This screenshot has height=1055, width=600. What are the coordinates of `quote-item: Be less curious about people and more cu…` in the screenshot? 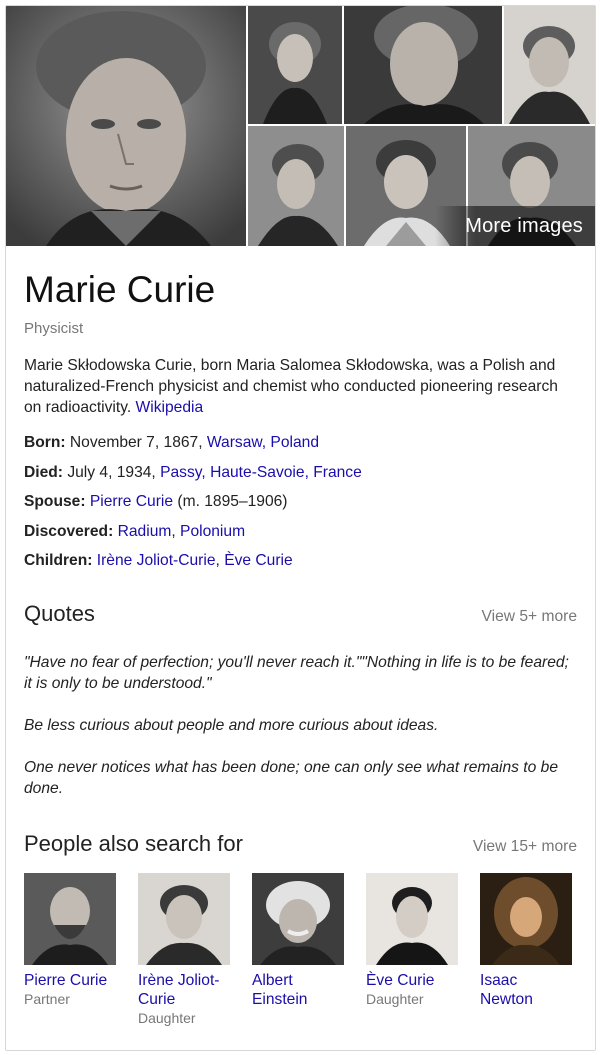 It's located at (231, 725).